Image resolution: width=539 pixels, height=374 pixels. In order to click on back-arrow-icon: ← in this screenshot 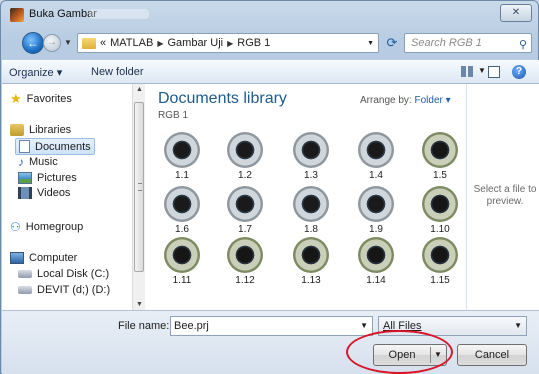, I will do `click(33, 43)`.